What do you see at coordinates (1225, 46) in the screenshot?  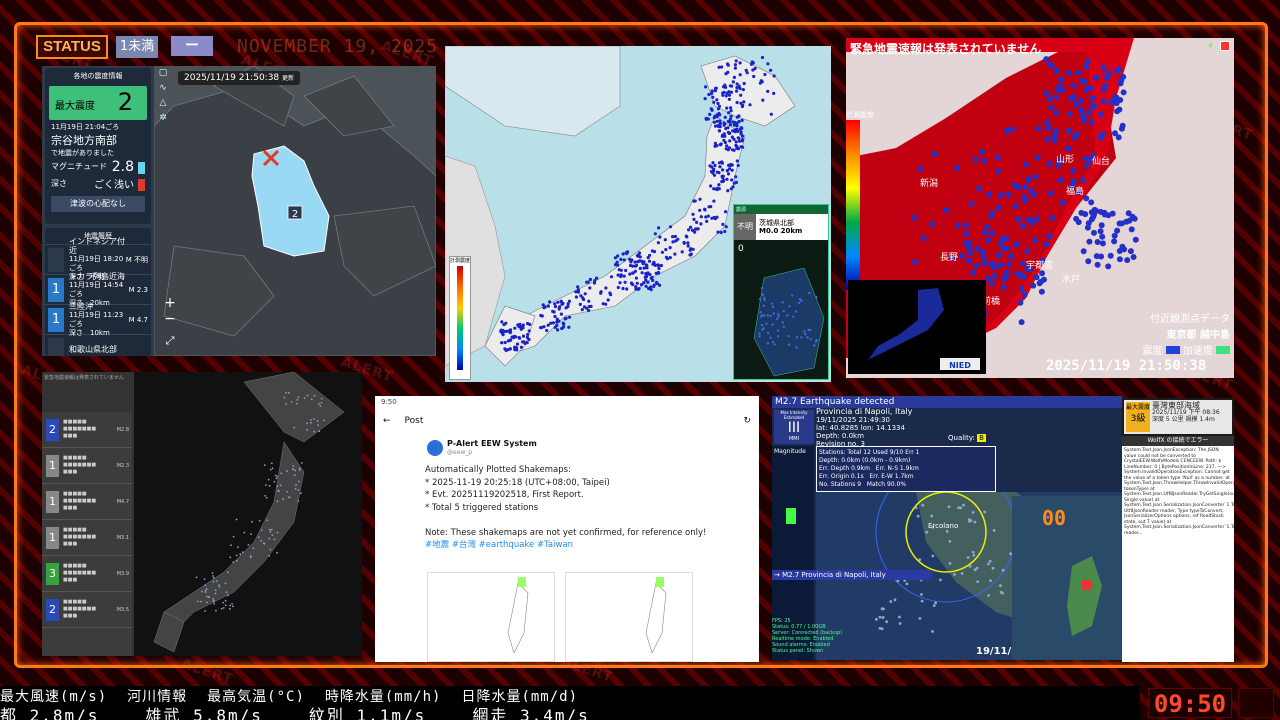 I see `close-icon` at bounding box center [1225, 46].